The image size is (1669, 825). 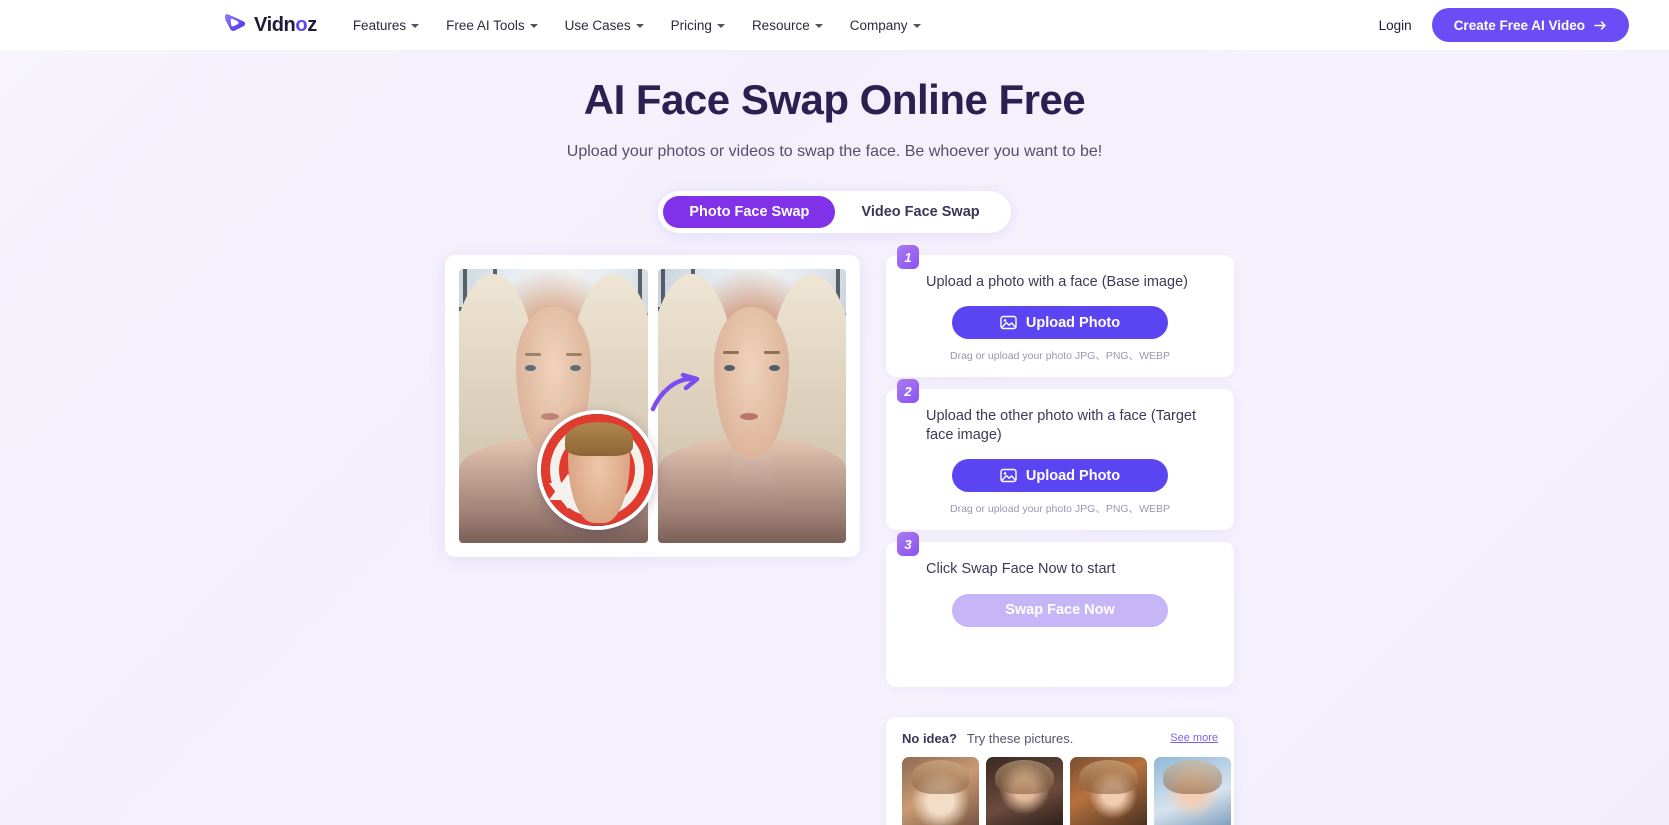 What do you see at coordinates (1057, 282) in the screenshot?
I see `step-title-1: Upload a photo with a face (Base image)` at bounding box center [1057, 282].